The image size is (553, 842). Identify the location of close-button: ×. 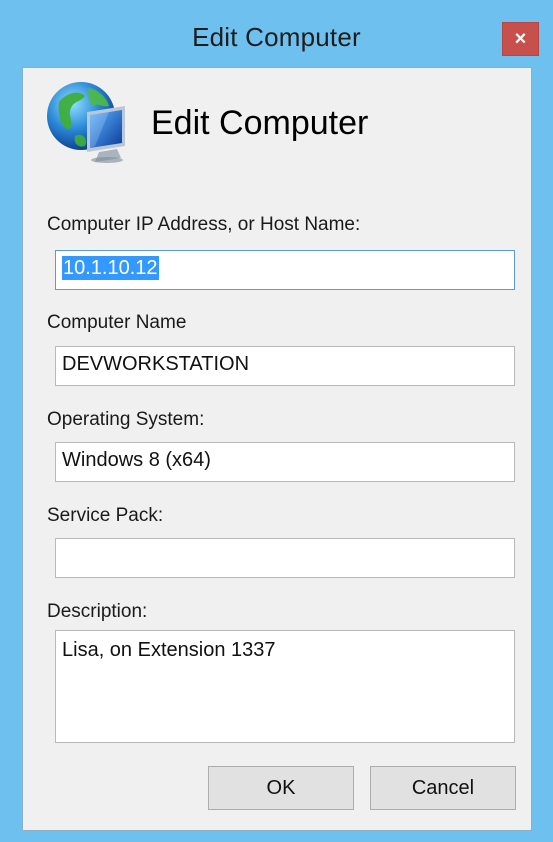
(520, 39).